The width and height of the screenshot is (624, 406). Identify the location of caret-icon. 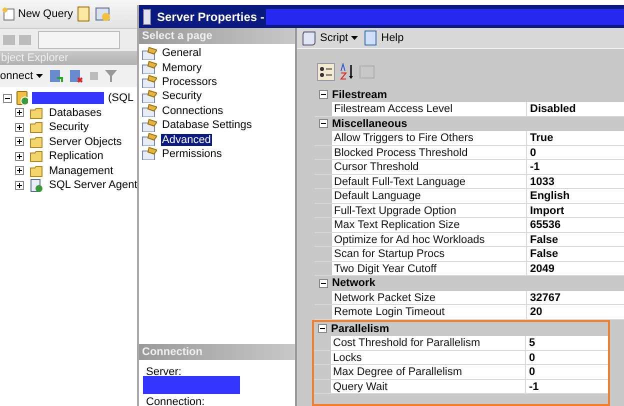
(40, 76).